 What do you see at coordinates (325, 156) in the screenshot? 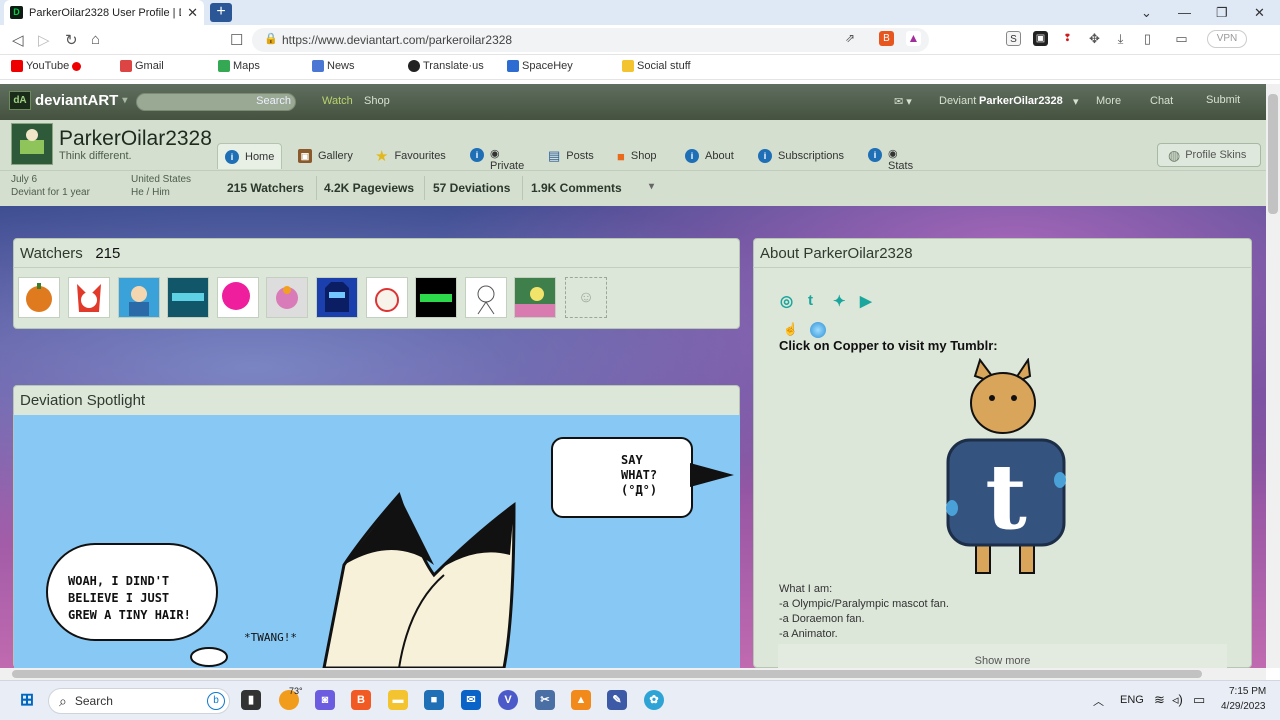
I see `tab-gallery: ▣ Gallery` at bounding box center [325, 156].